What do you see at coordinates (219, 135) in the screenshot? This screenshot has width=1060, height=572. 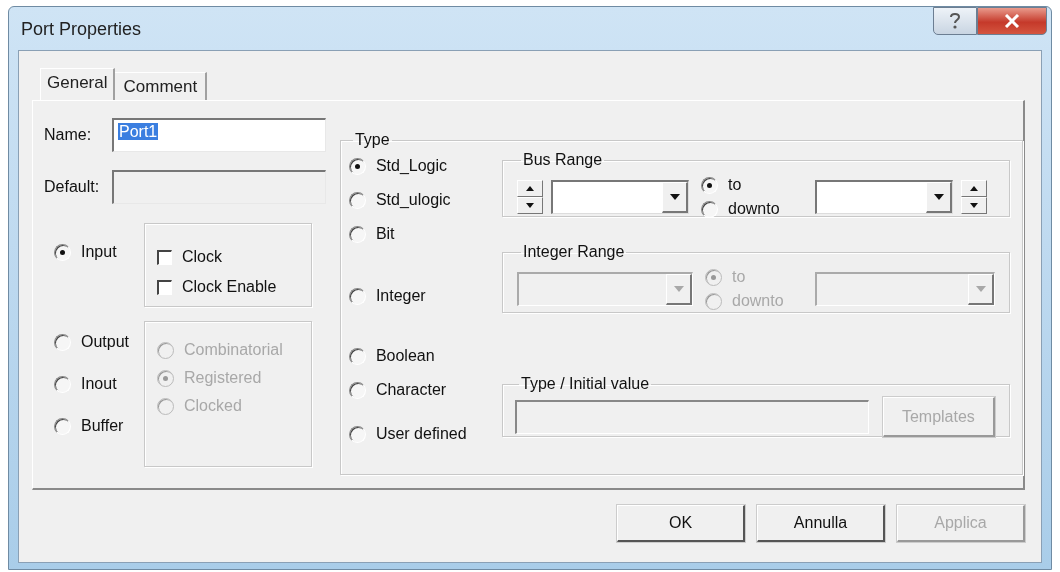 I see `name-field: Port1` at bounding box center [219, 135].